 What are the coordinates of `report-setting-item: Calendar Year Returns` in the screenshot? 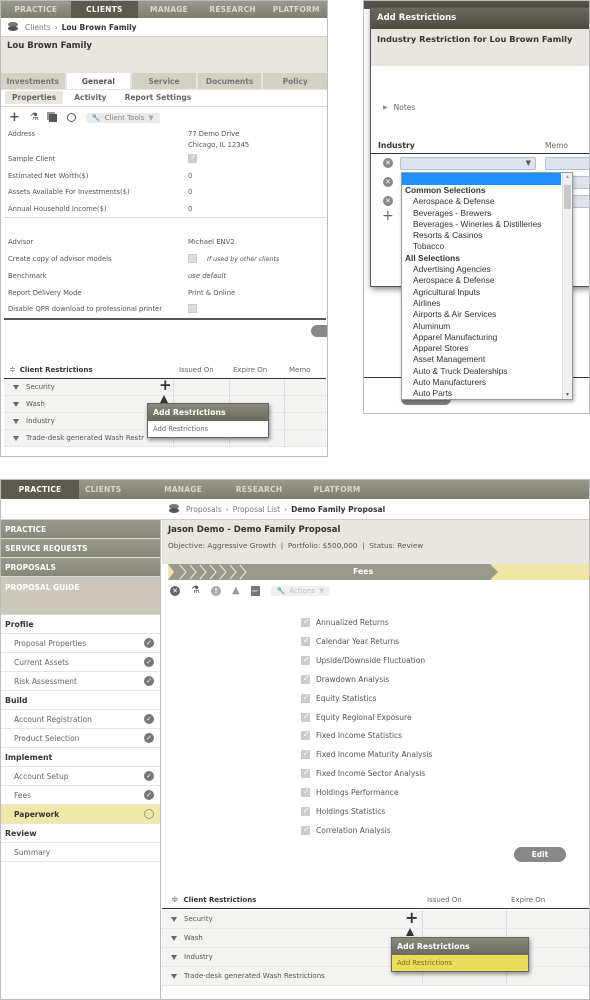 It's located at (350, 641).